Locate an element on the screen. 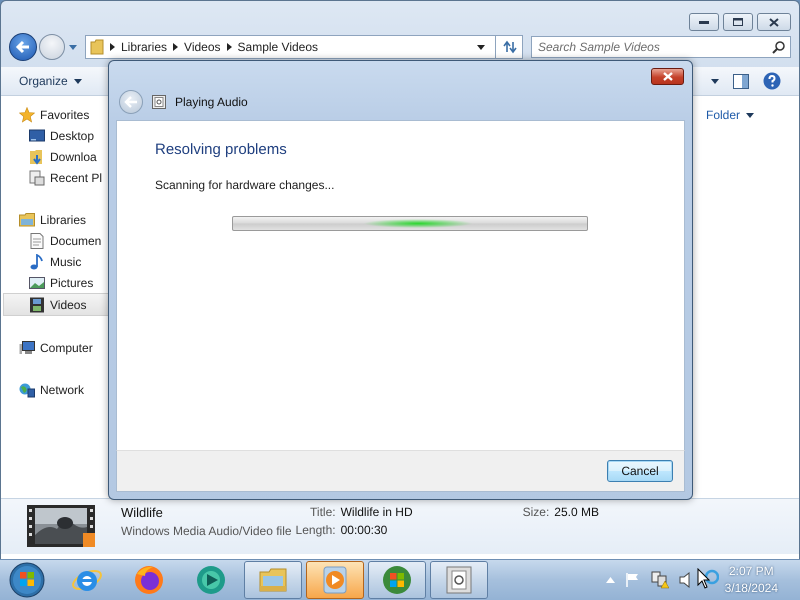 This screenshot has height=600, width=800. nav-item: Network is located at coordinates (55, 389).